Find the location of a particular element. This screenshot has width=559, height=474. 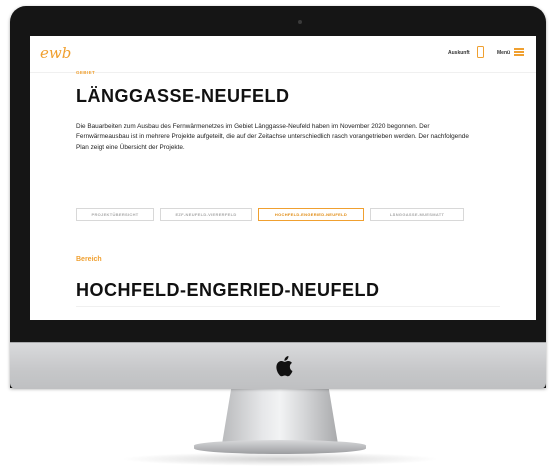

site-header: ewb Auskunft Menü is located at coordinates (283, 54).